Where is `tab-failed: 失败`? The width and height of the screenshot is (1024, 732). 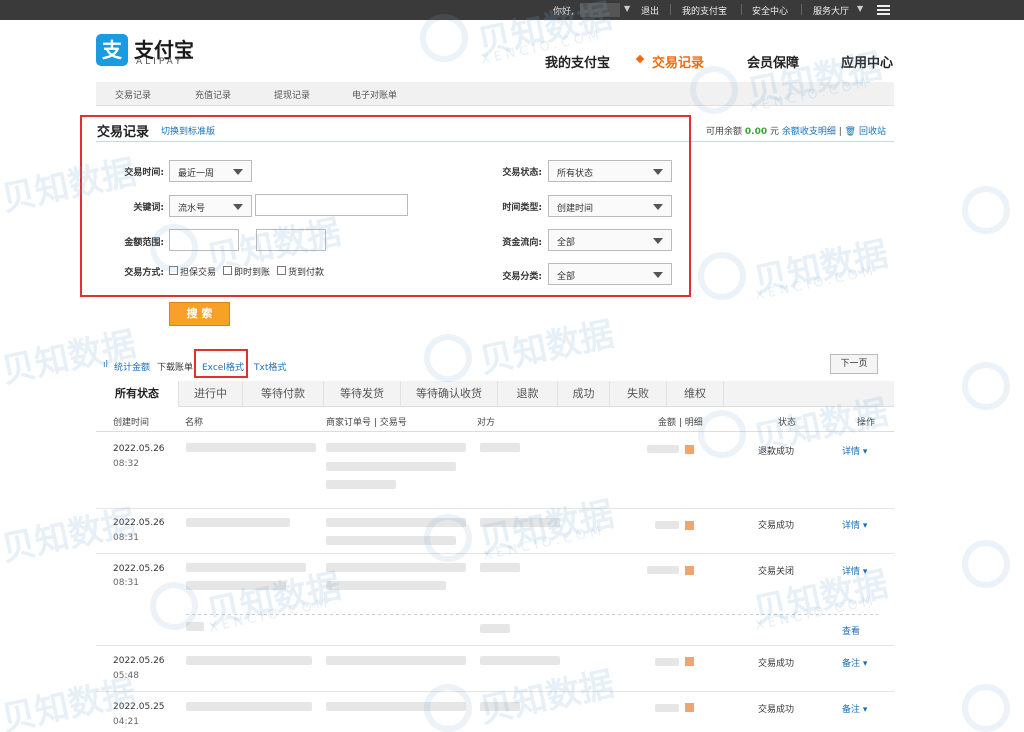 tab-failed: 失败 is located at coordinates (638, 394).